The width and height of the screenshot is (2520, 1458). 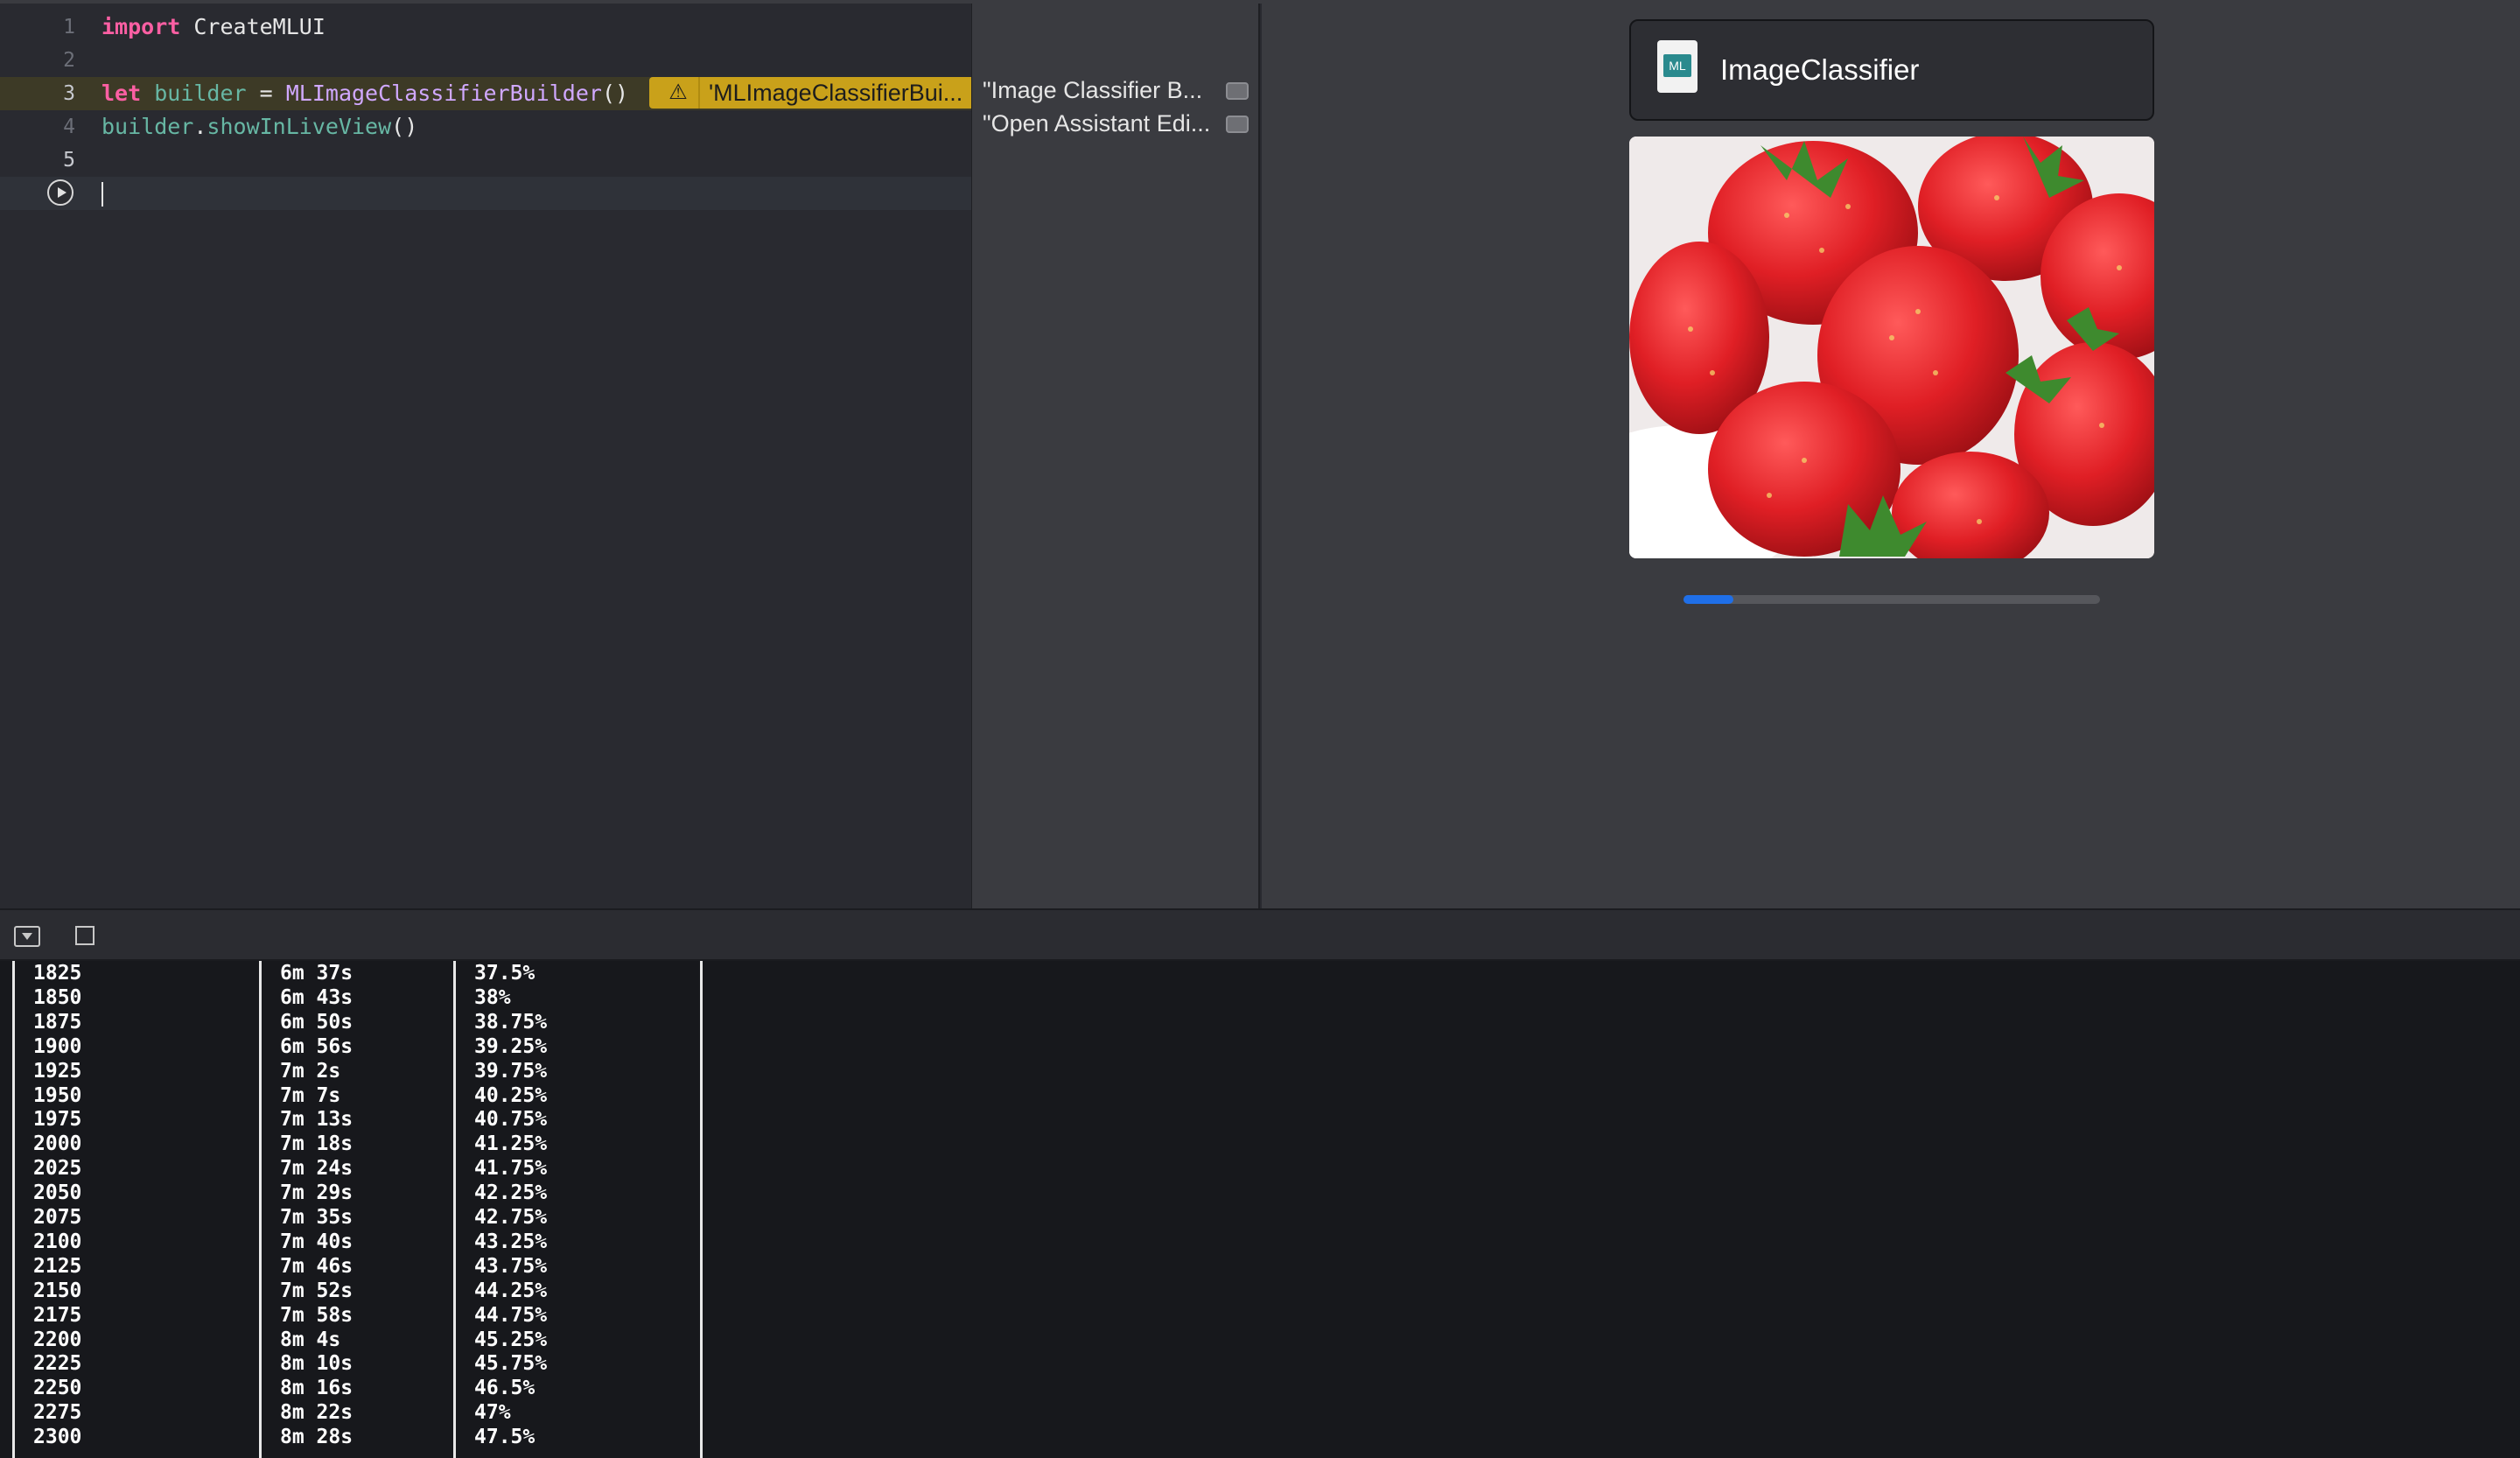 What do you see at coordinates (259, 127) in the screenshot?
I see `code-text: builder.showInLiveView()` at bounding box center [259, 127].